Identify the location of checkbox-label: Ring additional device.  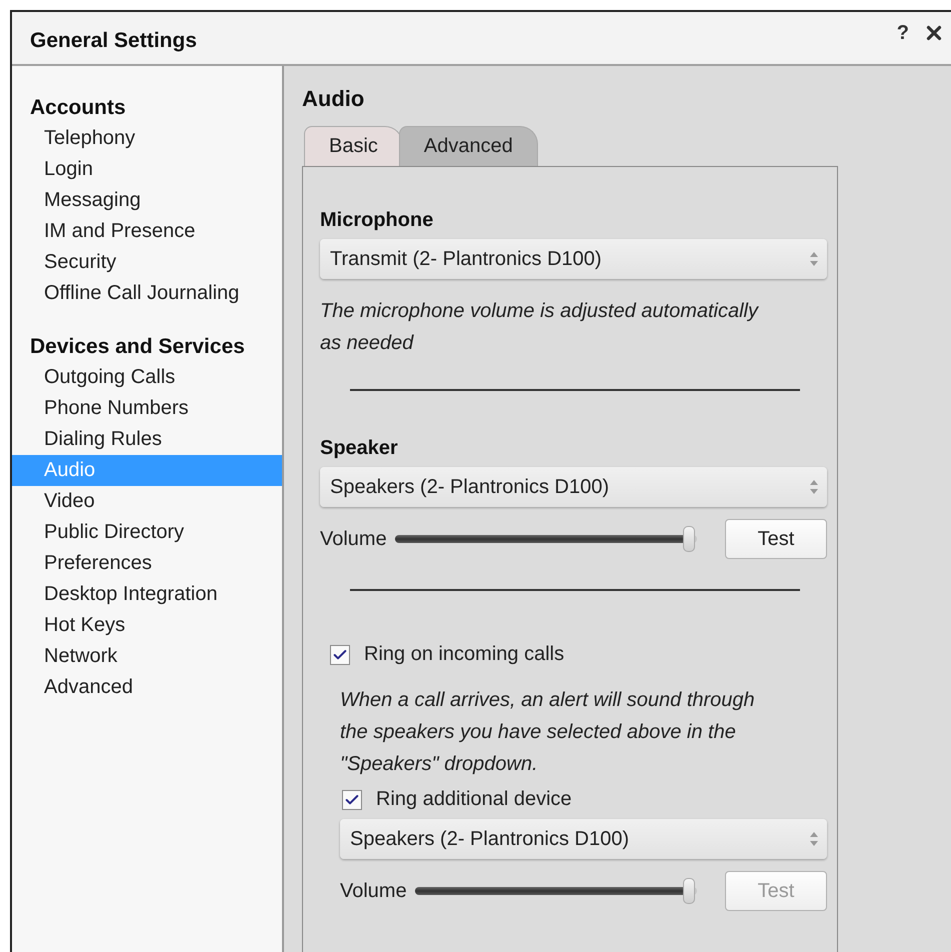
(474, 799).